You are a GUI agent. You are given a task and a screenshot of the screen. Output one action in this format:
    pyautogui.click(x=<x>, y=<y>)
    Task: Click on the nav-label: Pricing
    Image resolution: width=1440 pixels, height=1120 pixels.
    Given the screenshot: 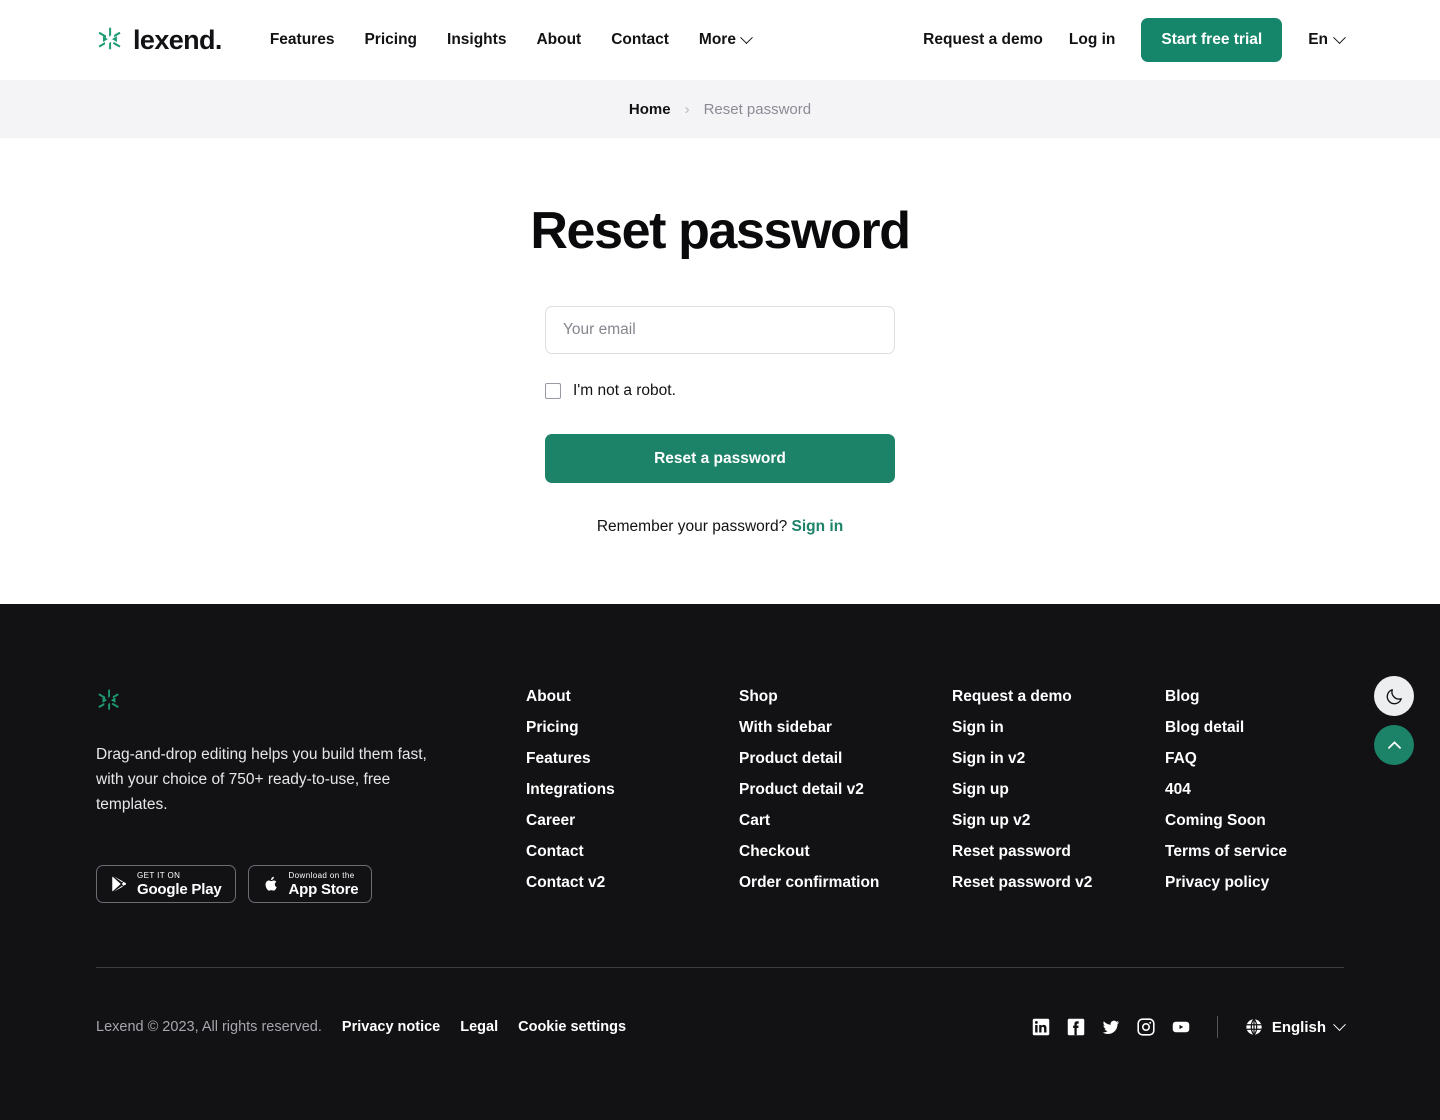 What is the action you would take?
    pyautogui.click(x=391, y=39)
    